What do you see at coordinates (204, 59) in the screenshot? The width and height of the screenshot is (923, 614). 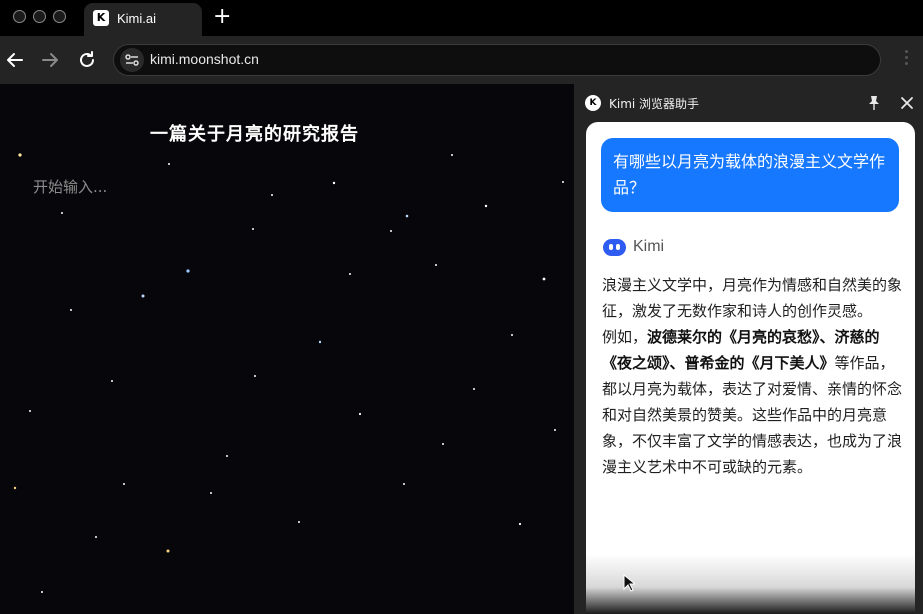 I see `url-text: kimi.moonshot.cn` at bounding box center [204, 59].